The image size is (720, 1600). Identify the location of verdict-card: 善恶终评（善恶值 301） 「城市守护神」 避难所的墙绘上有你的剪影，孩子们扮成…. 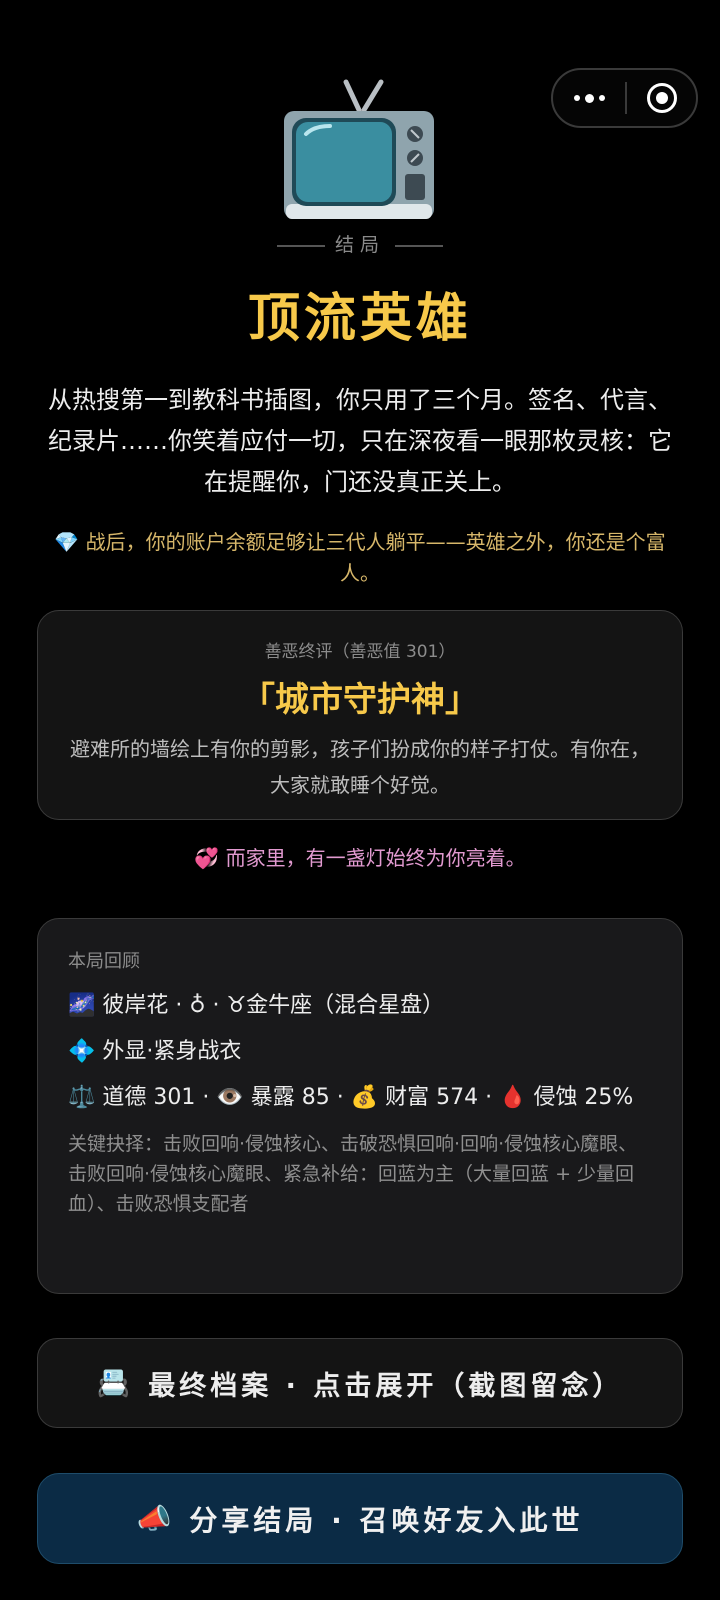
(360, 715).